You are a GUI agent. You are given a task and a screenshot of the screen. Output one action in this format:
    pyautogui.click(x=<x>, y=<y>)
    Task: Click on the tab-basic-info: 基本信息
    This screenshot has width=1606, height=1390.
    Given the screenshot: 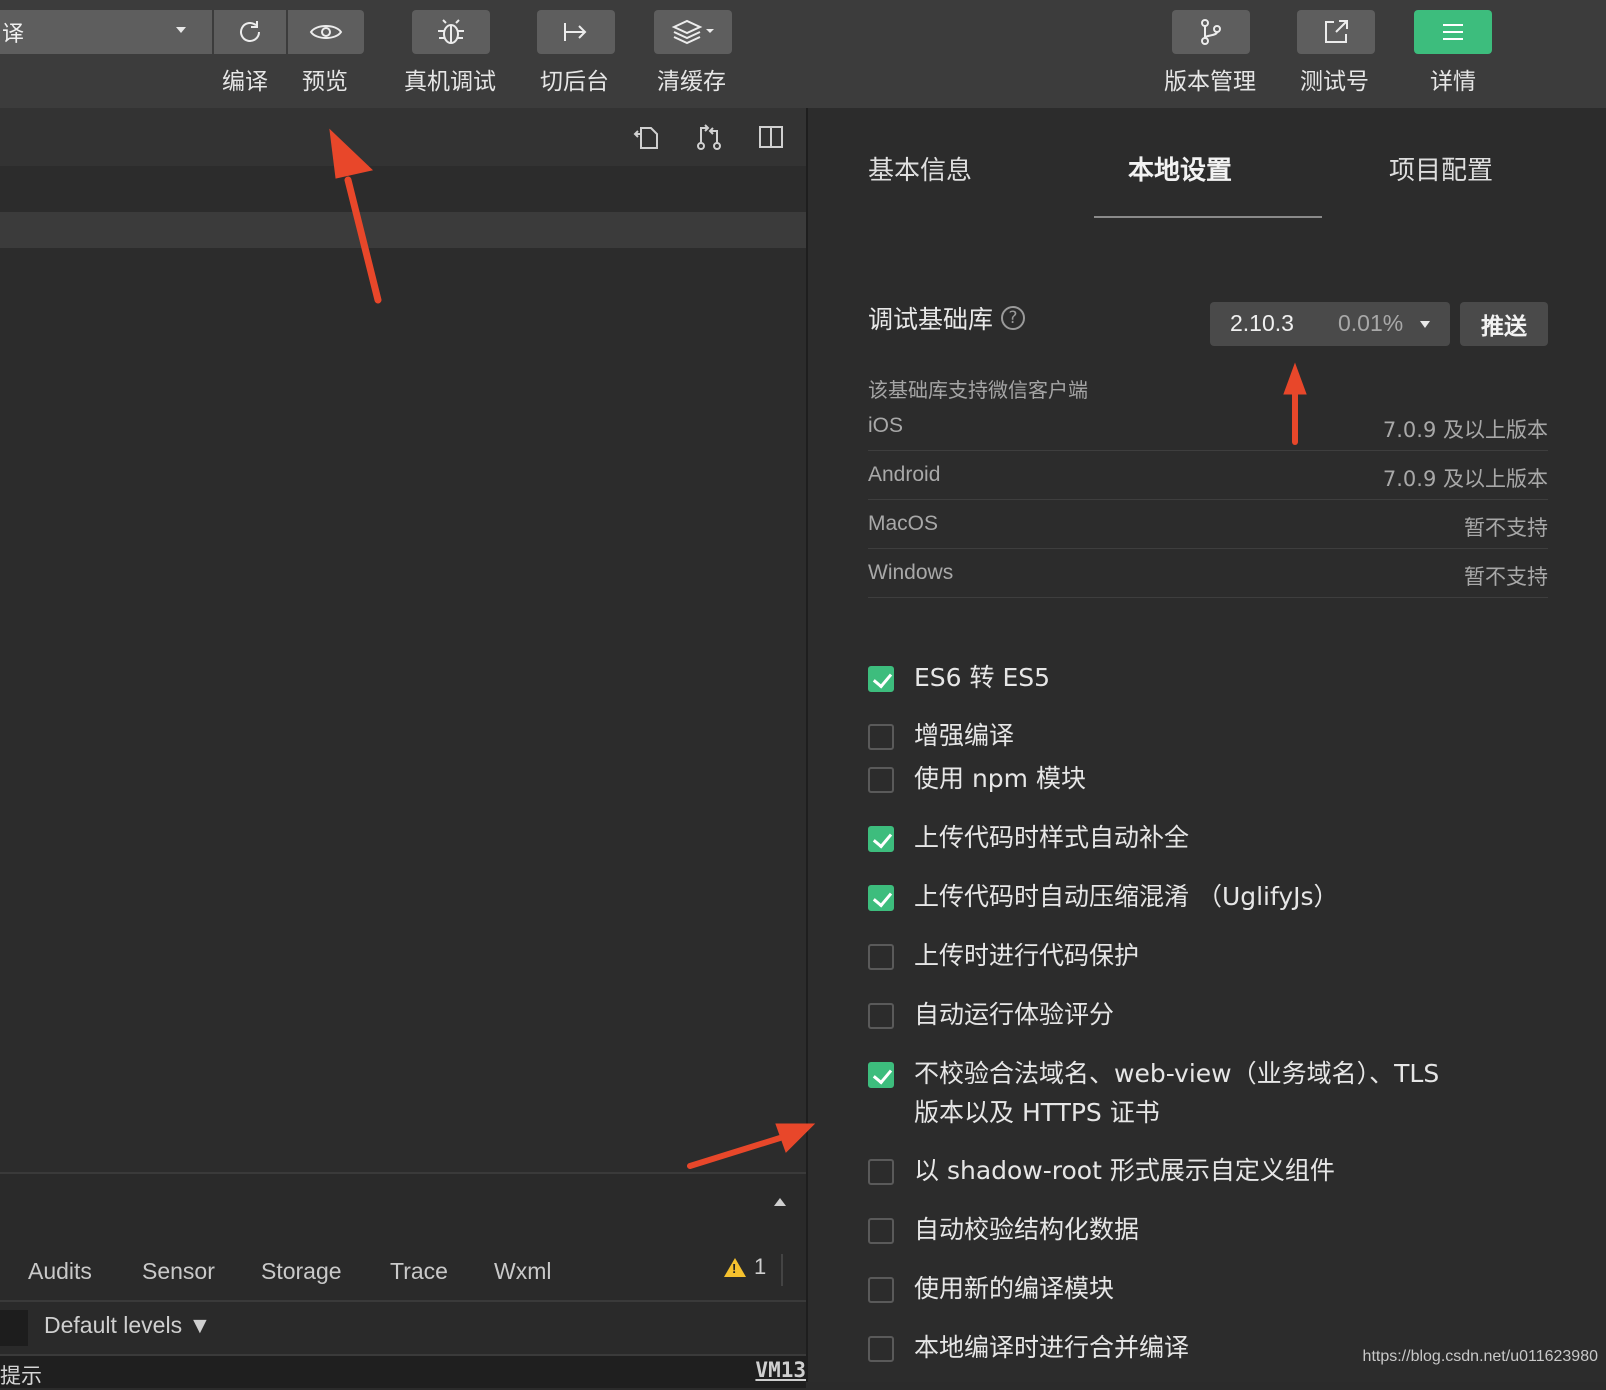 What is the action you would take?
    pyautogui.click(x=920, y=168)
    